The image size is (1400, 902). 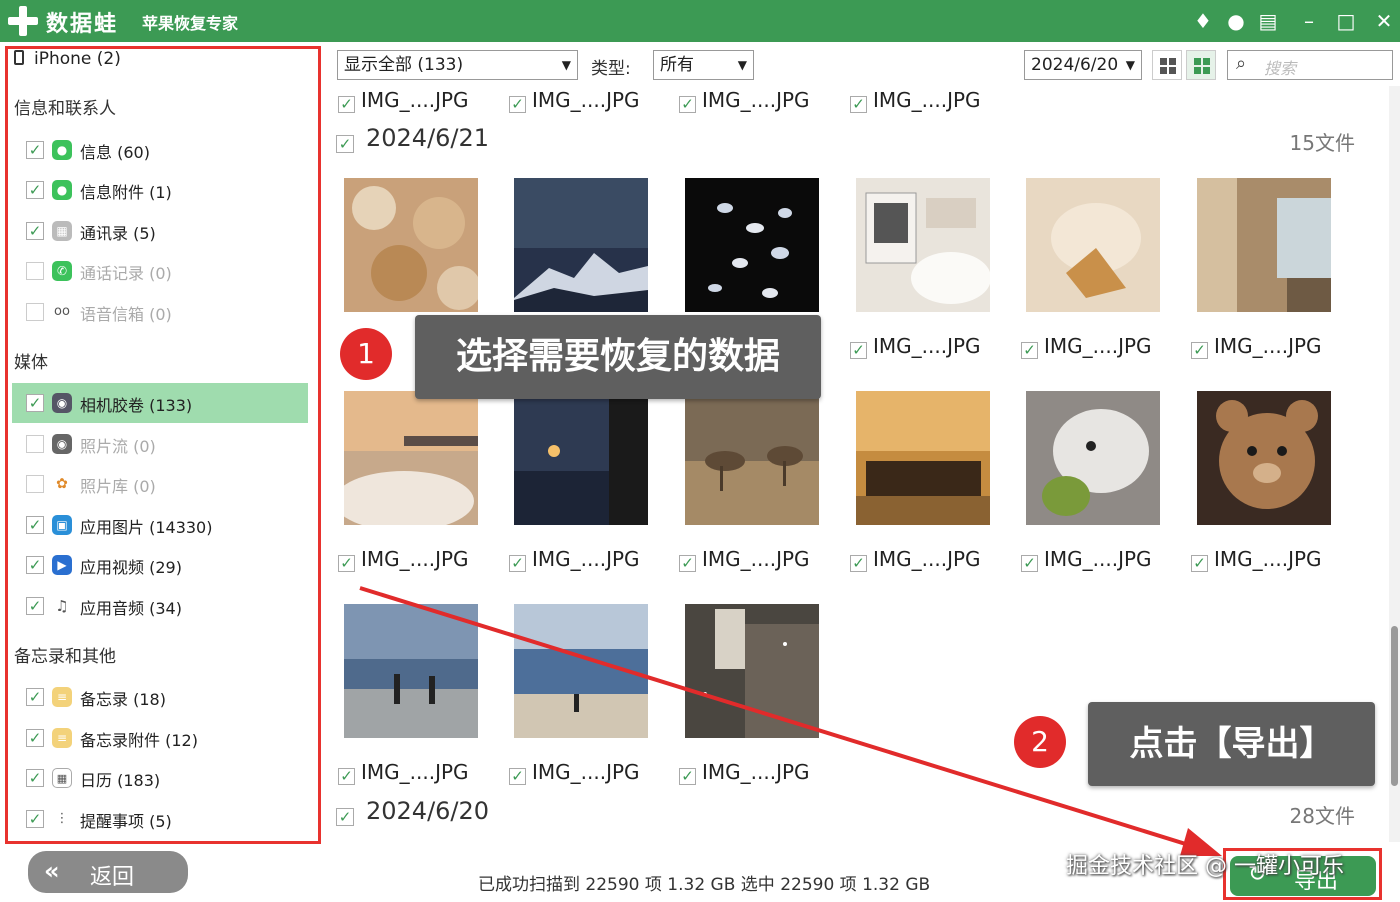 I want to click on double-chevron-left-icon: «, so click(x=52, y=871).